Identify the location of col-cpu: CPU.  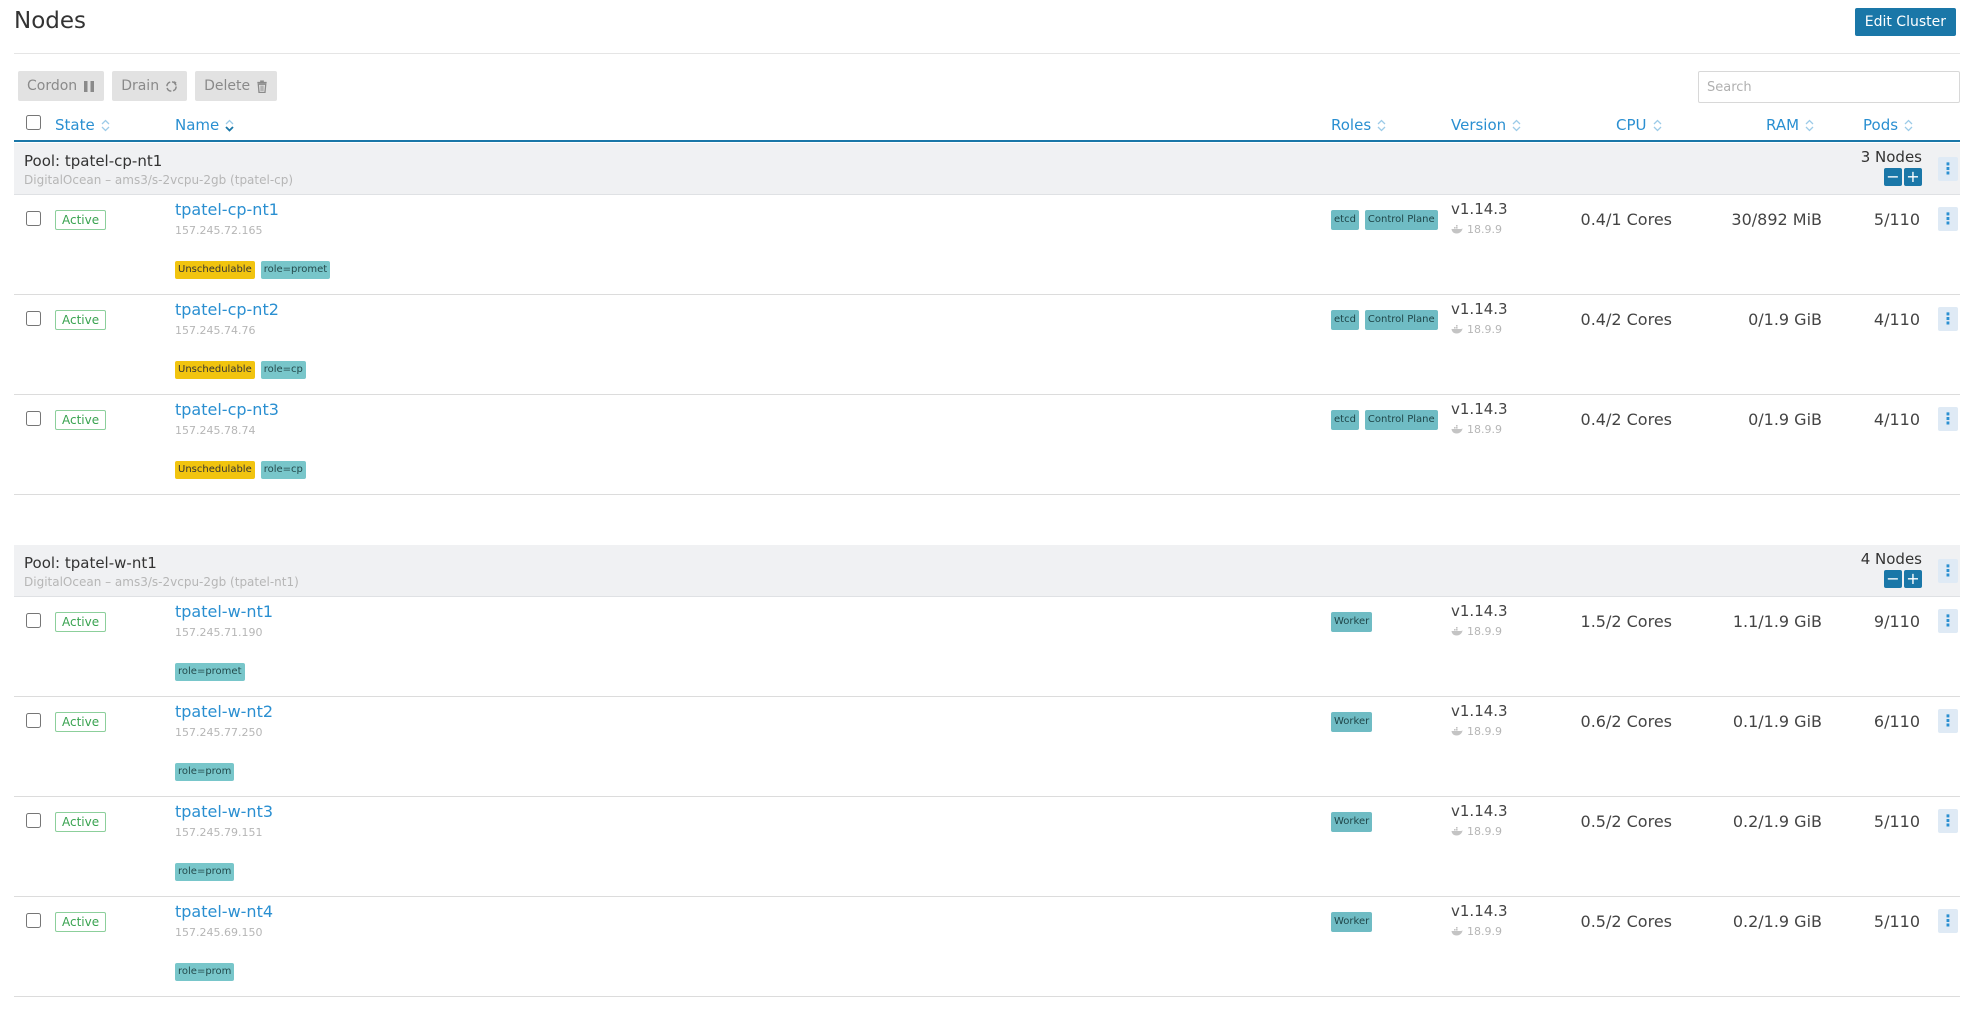
(1639, 125).